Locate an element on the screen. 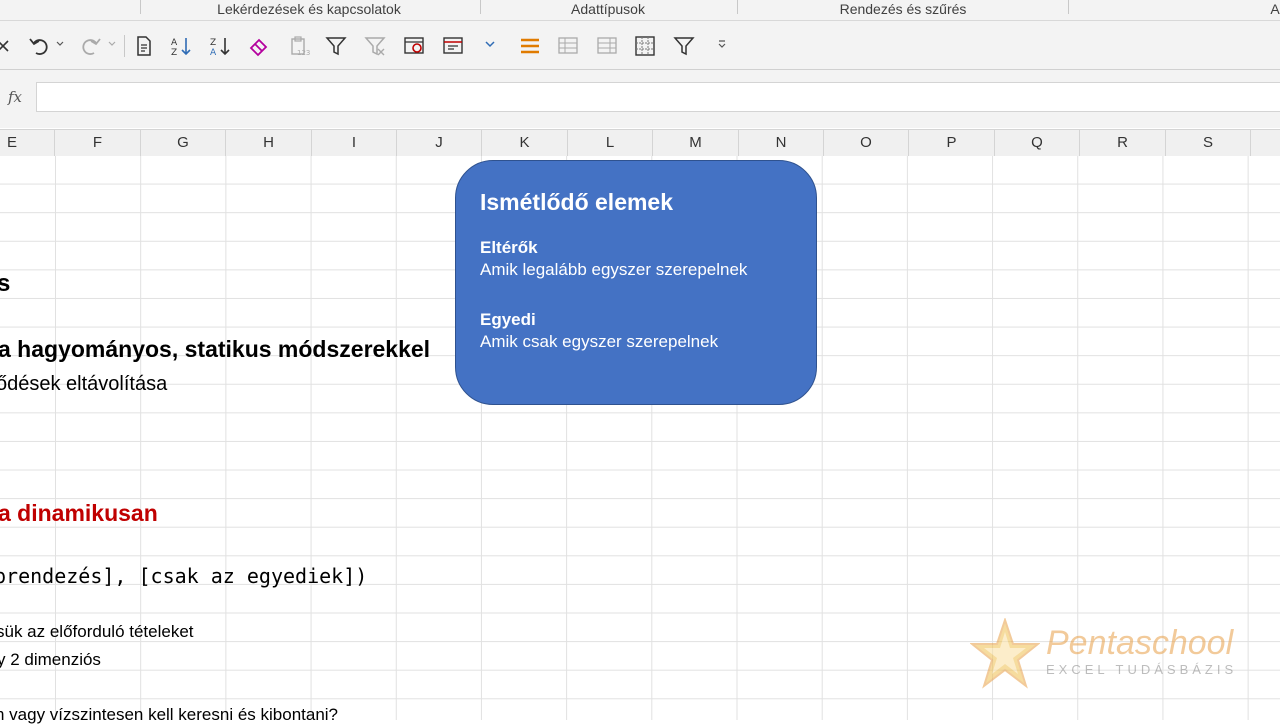 The image size is (1280, 725). quick-access-toolbar: AZ ZA 123 is located at coordinates (640, 45).